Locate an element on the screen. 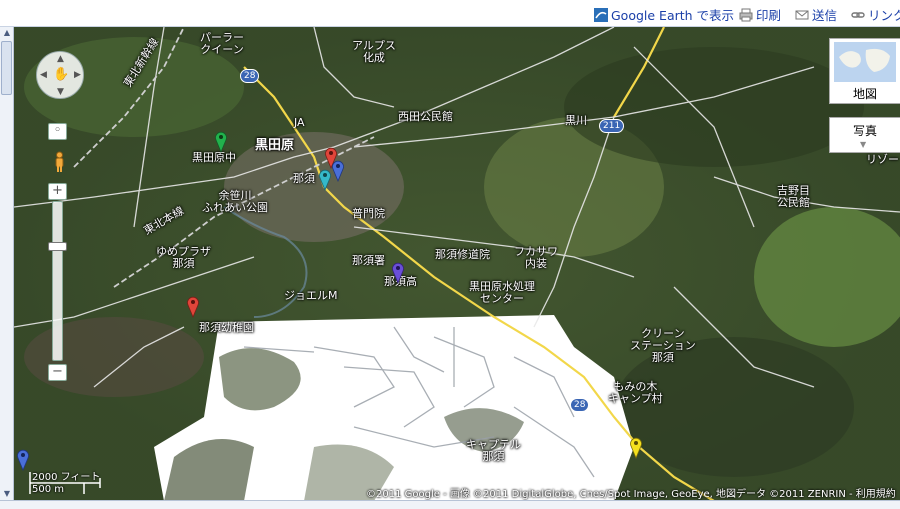  envelope-icon is located at coordinates (802, 15).